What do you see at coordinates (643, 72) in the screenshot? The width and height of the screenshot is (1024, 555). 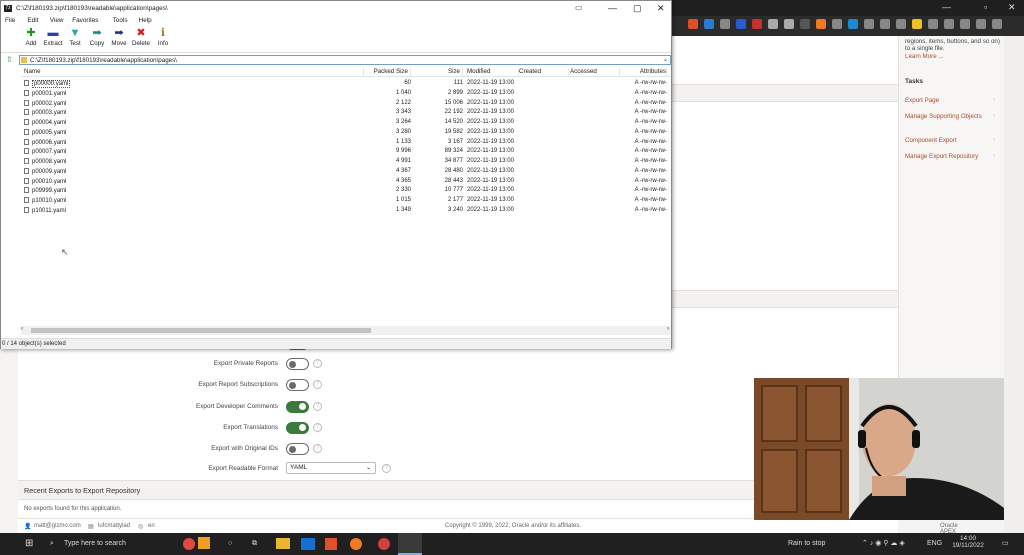 I see `col-attributes: Attributes` at bounding box center [643, 72].